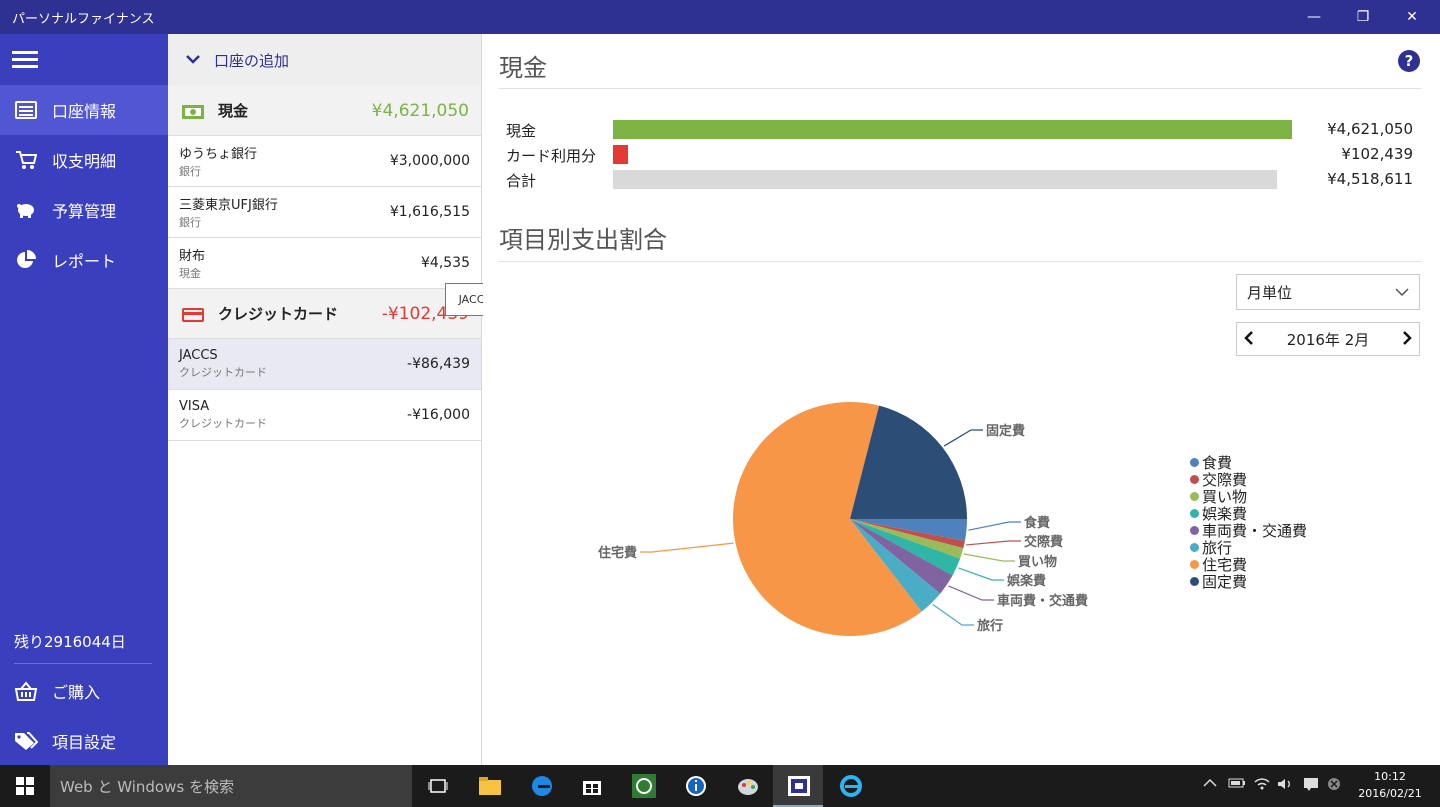 This screenshot has height=807, width=1440. Describe the element at coordinates (1237, 785) in the screenshot. I see `battery-icon` at that location.